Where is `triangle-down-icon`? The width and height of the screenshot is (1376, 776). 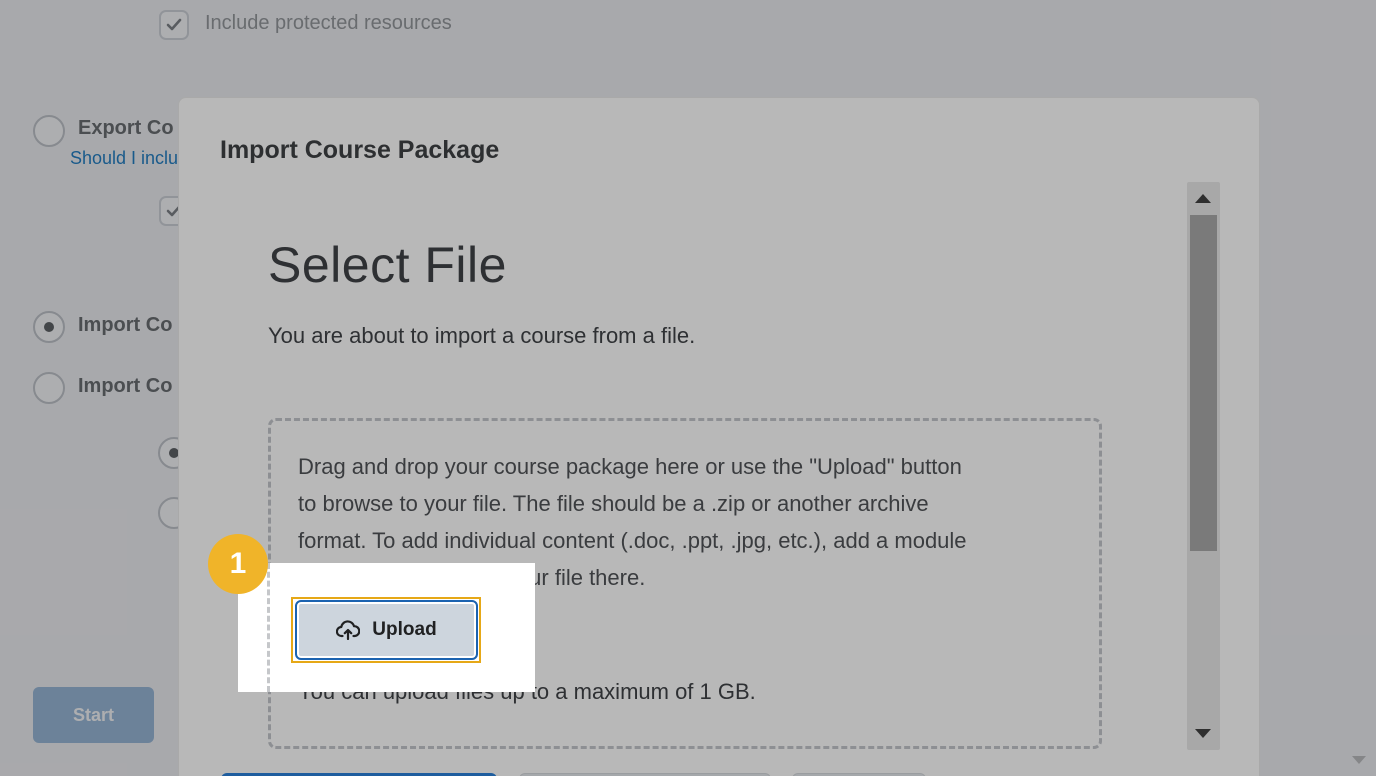 triangle-down-icon is located at coordinates (1203, 733).